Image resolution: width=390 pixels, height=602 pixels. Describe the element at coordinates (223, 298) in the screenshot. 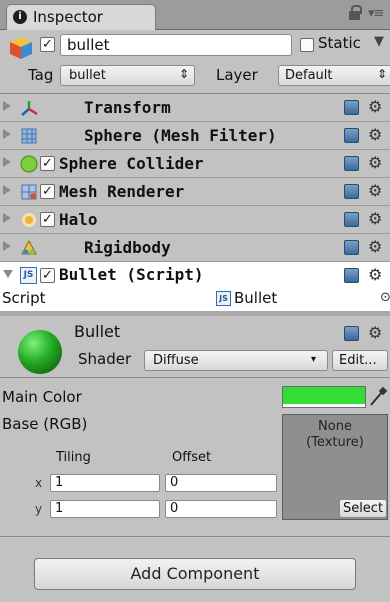

I see `script-file-icon: JS` at that location.